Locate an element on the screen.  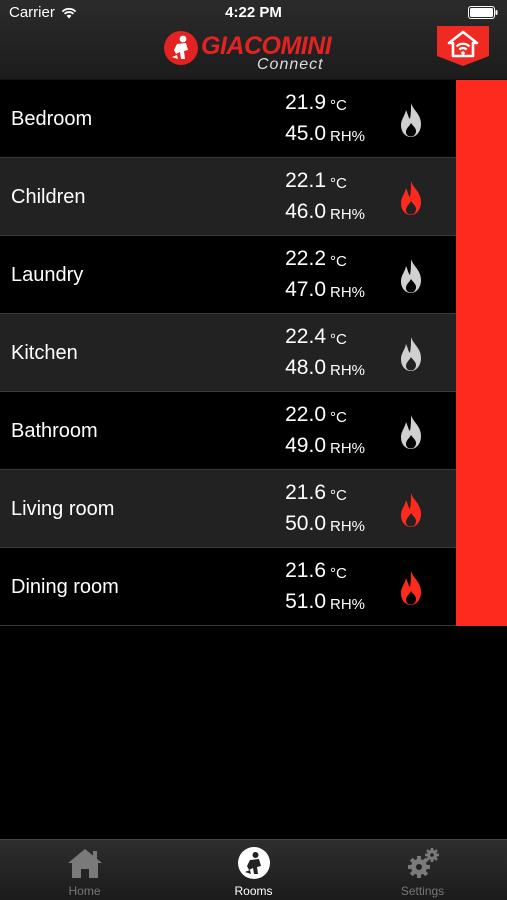
humidity-reading: 50.0 RH% is located at coordinates (320, 525).